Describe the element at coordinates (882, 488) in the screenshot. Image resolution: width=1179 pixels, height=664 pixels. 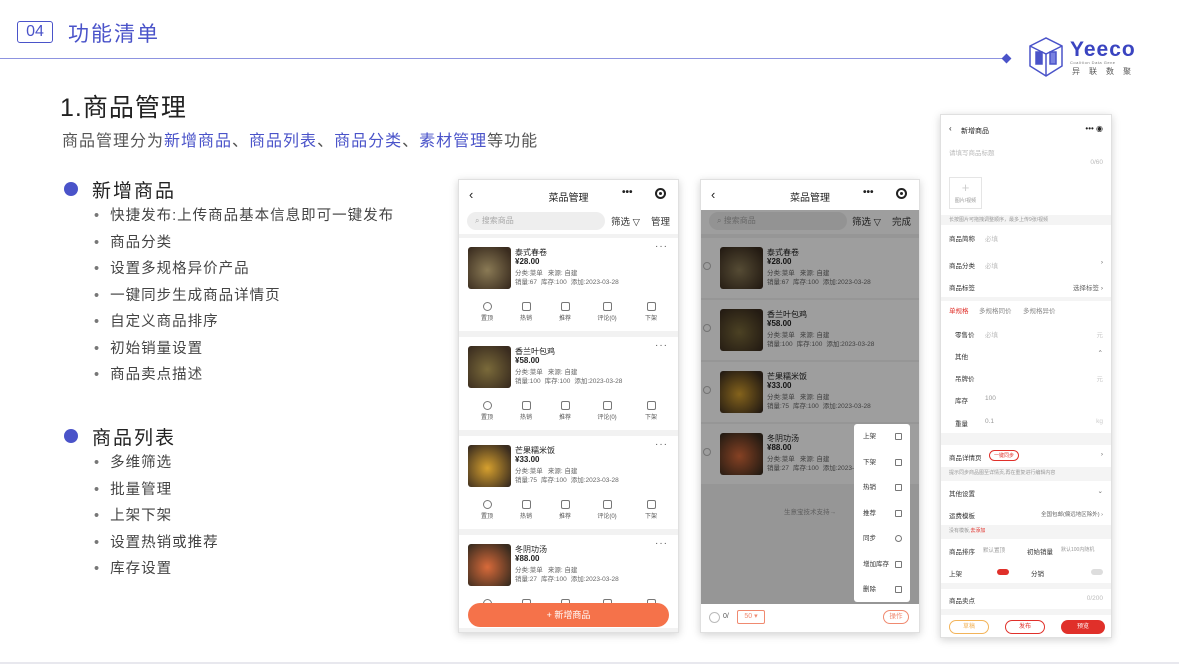
I see `menu-item-hot: 热销` at that location.